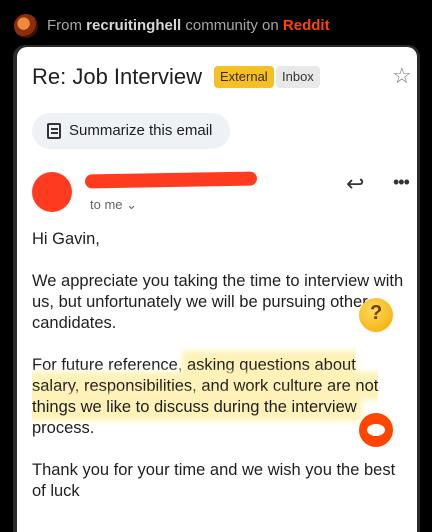 This screenshot has width=432, height=532. Describe the element at coordinates (376, 315) in the screenshot. I see `thinking-face-emoji` at that location.